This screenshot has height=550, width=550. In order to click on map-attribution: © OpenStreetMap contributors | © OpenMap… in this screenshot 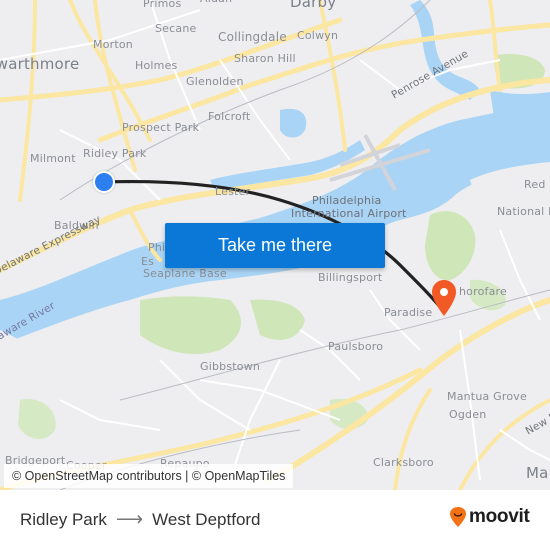, I will do `click(149, 476)`.